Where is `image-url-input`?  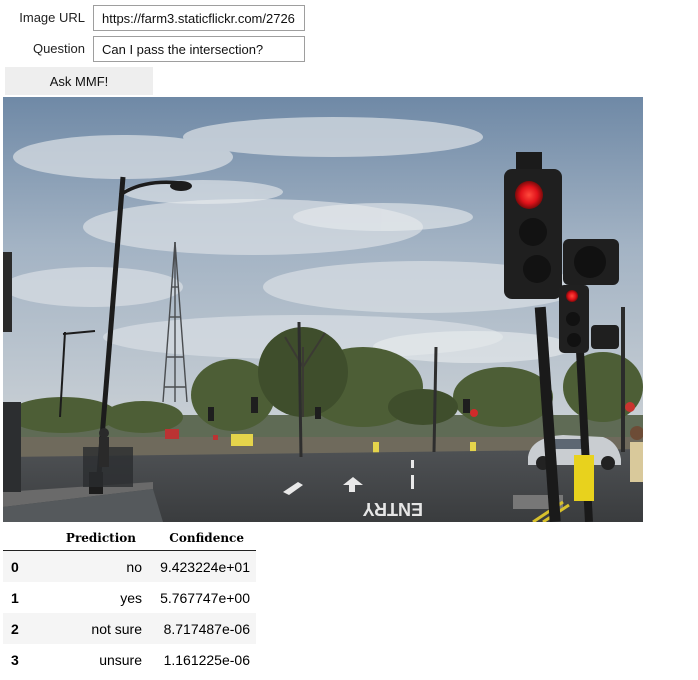
image-url-input is located at coordinates (199, 18).